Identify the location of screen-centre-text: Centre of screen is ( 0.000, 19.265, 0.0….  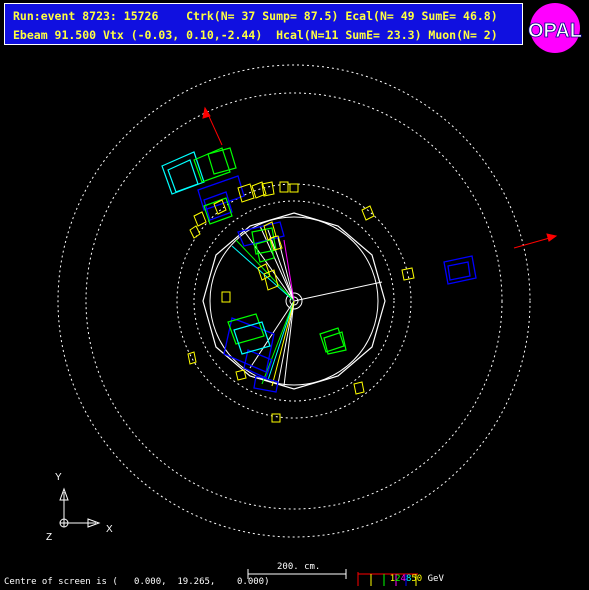
(137, 582).